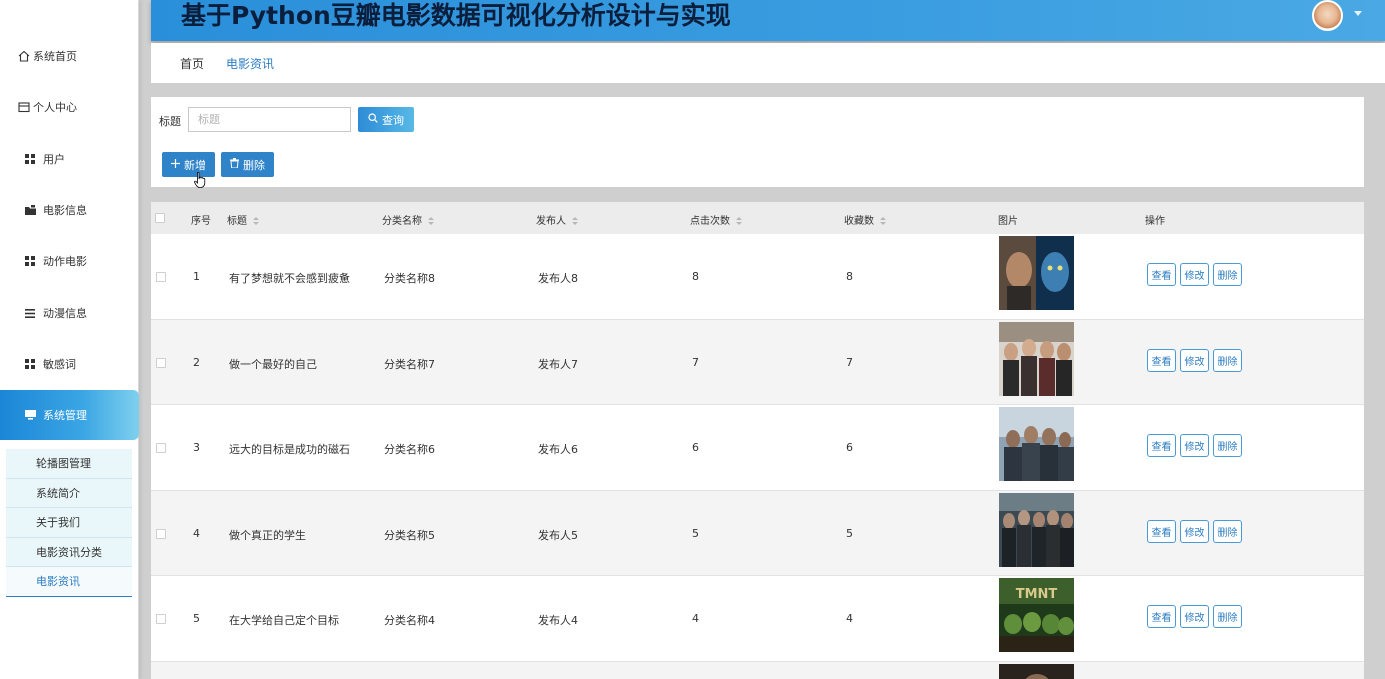 This screenshot has width=1385, height=679. I want to click on header-title: 标题, so click(243, 219).